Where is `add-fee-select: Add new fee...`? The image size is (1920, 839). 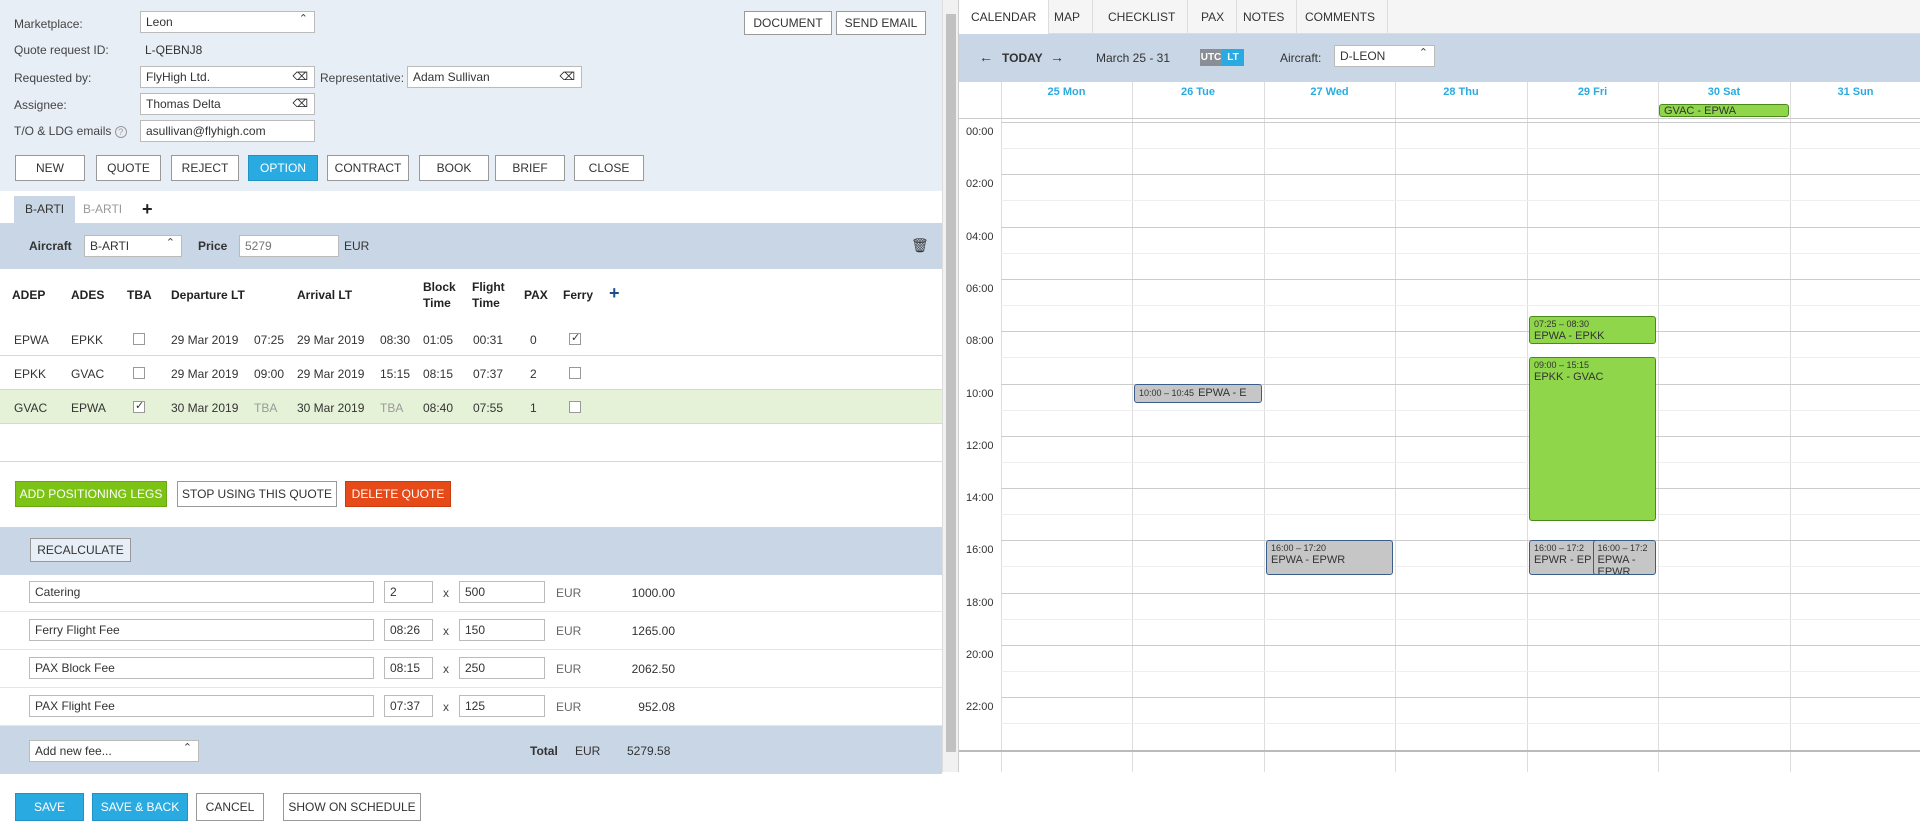
add-fee-select: Add new fee... is located at coordinates (114, 751).